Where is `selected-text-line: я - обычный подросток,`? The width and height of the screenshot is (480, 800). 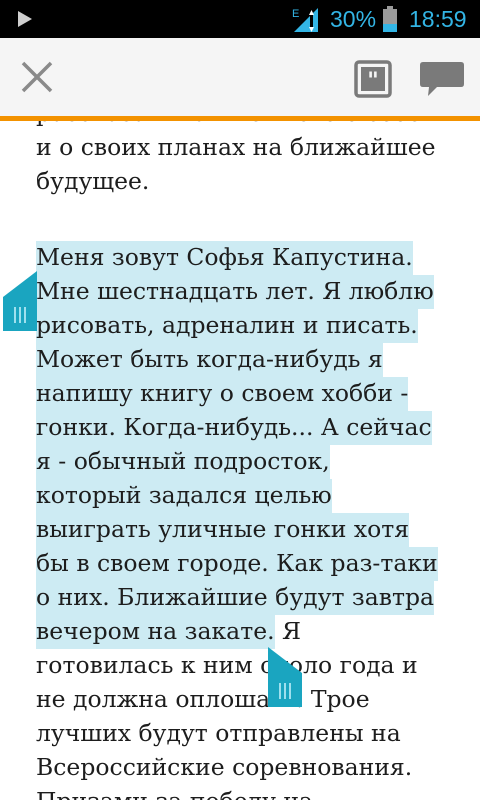 selected-text-line: я - обычный подросток, is located at coordinates (241, 461).